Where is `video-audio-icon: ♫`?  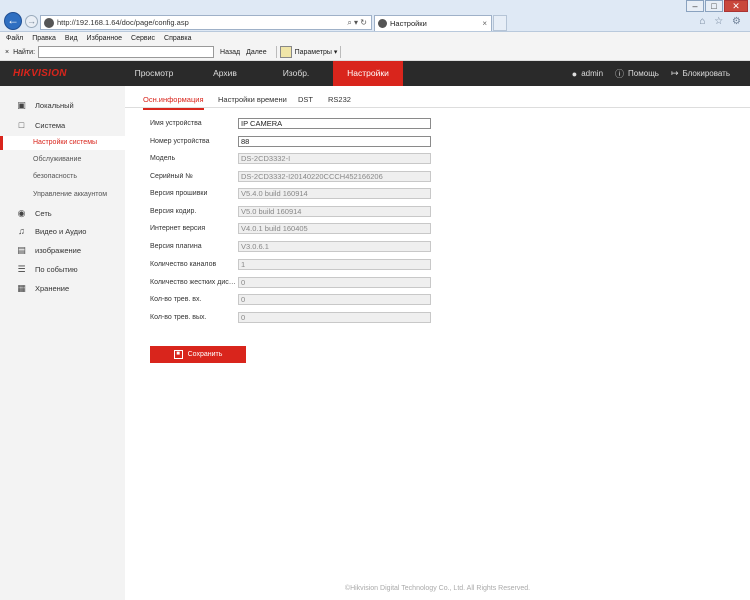
video-audio-icon: ♫ is located at coordinates (21, 231).